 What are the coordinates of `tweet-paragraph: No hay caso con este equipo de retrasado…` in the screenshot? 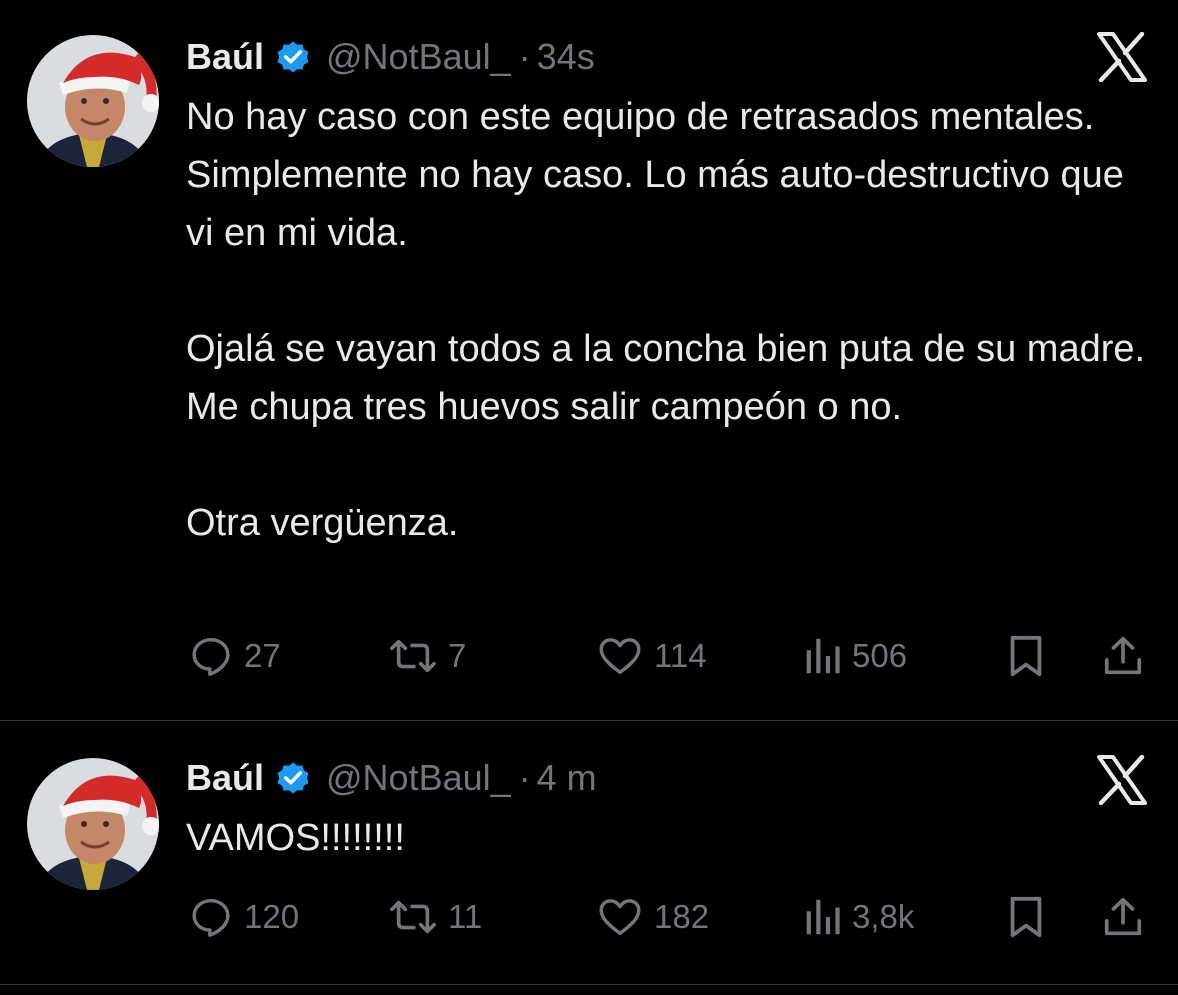 It's located at (655, 175).